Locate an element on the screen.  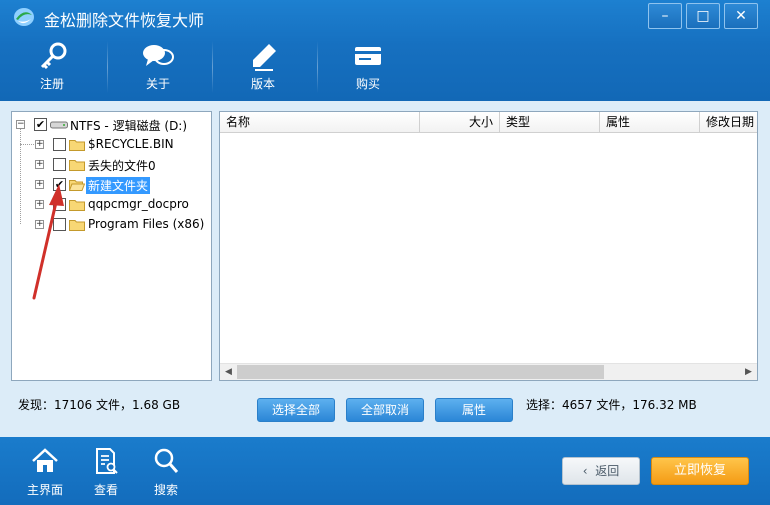
toolbar-about-button: 关于 is located at coordinates (158, 67).